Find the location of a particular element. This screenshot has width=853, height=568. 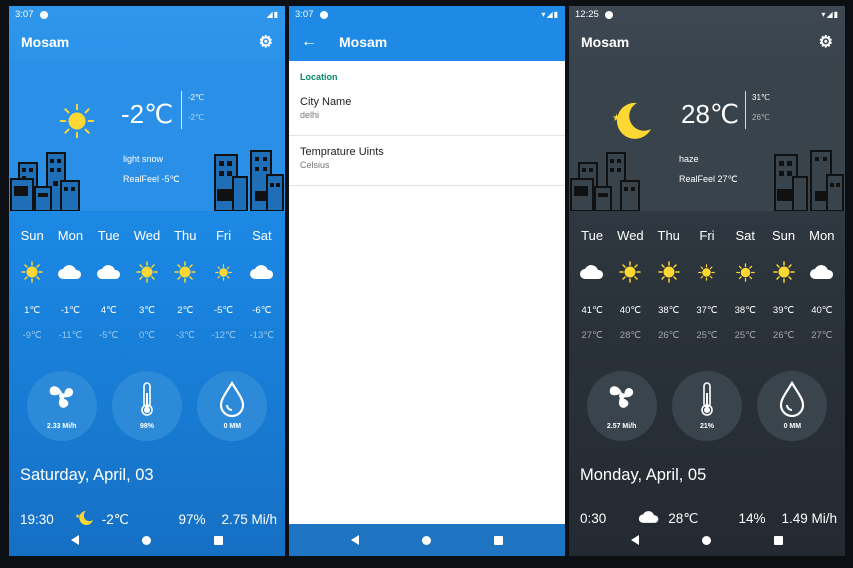

day-label: Sat is located at coordinates (745, 235).